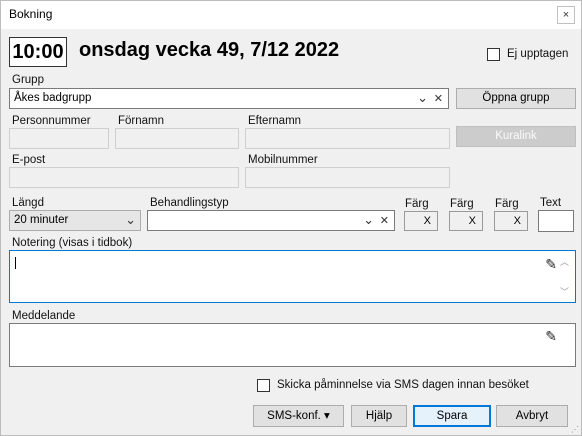 This screenshot has width=582, height=436. Describe the element at coordinates (452, 416) in the screenshot. I see `save-button: Spara` at that location.